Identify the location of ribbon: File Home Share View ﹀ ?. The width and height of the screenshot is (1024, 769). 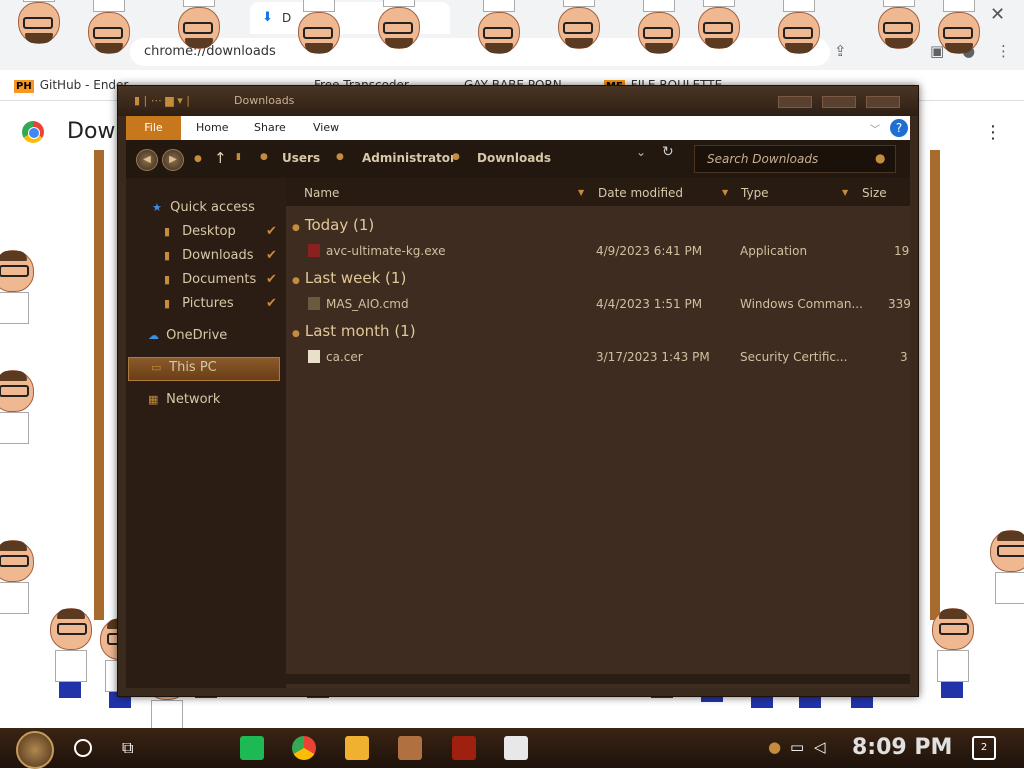
(518, 128).